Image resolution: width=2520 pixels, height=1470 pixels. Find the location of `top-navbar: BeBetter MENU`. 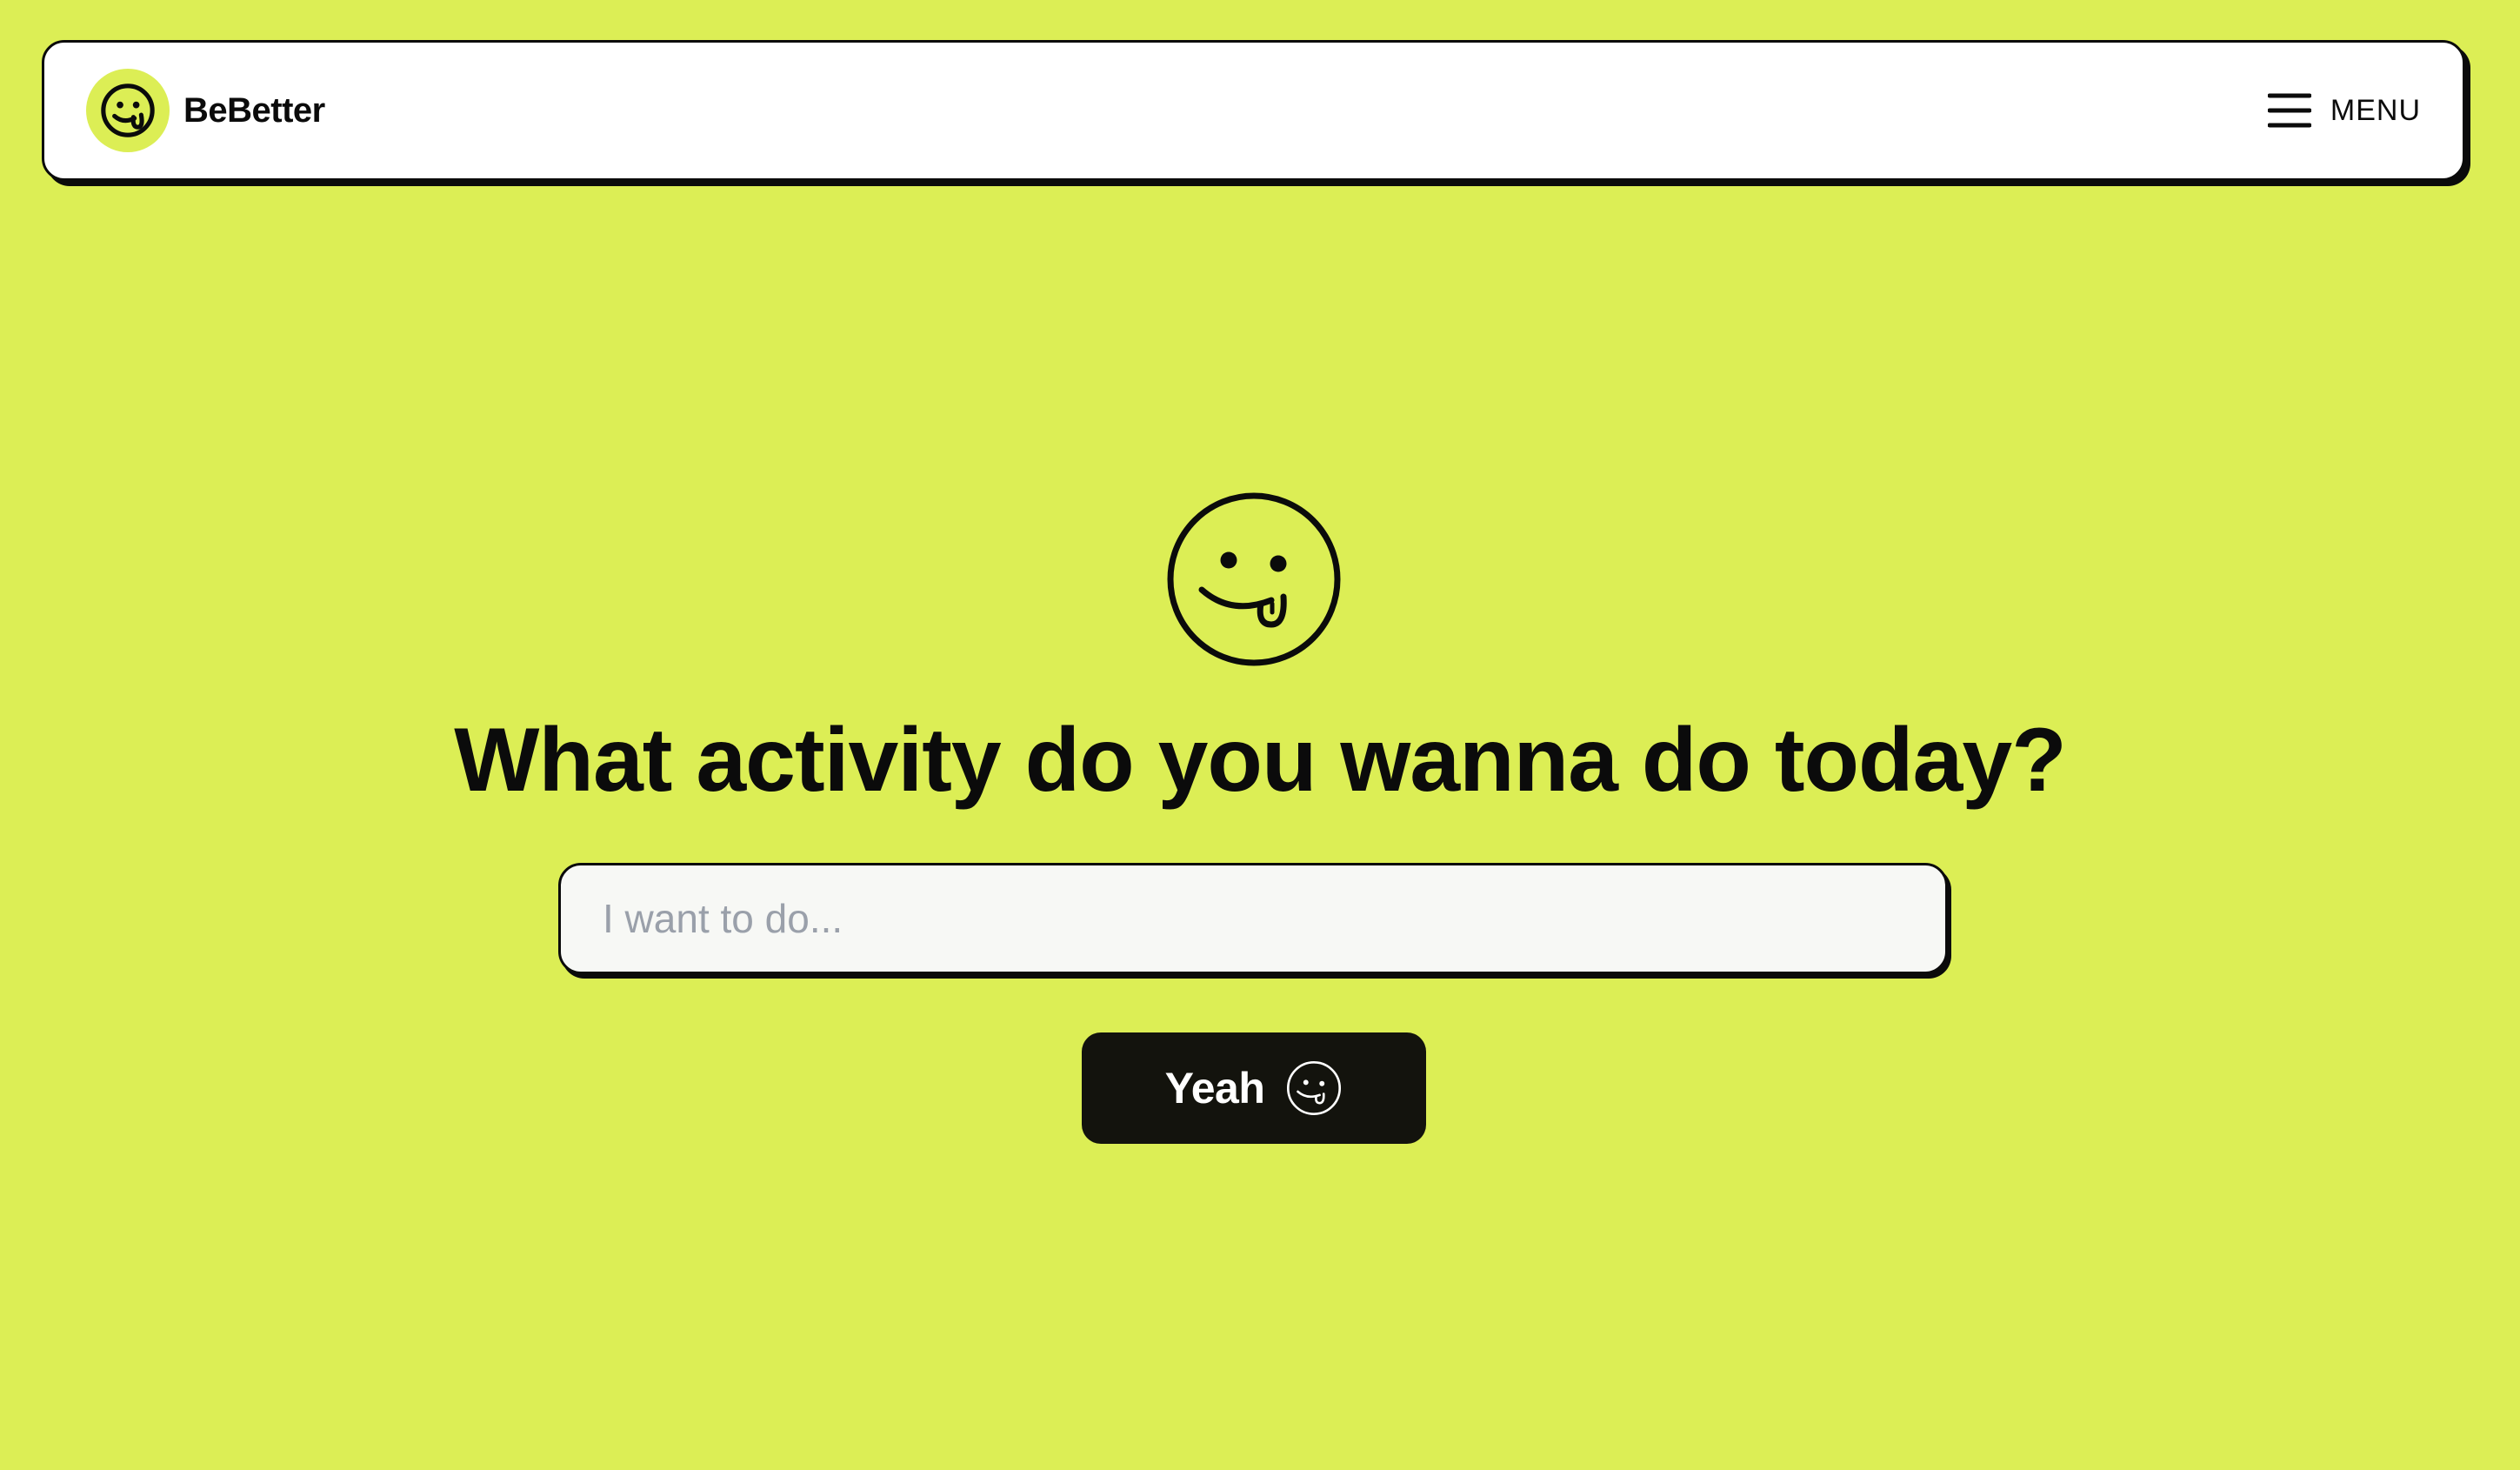

top-navbar: BeBetter MENU is located at coordinates (1253, 110).